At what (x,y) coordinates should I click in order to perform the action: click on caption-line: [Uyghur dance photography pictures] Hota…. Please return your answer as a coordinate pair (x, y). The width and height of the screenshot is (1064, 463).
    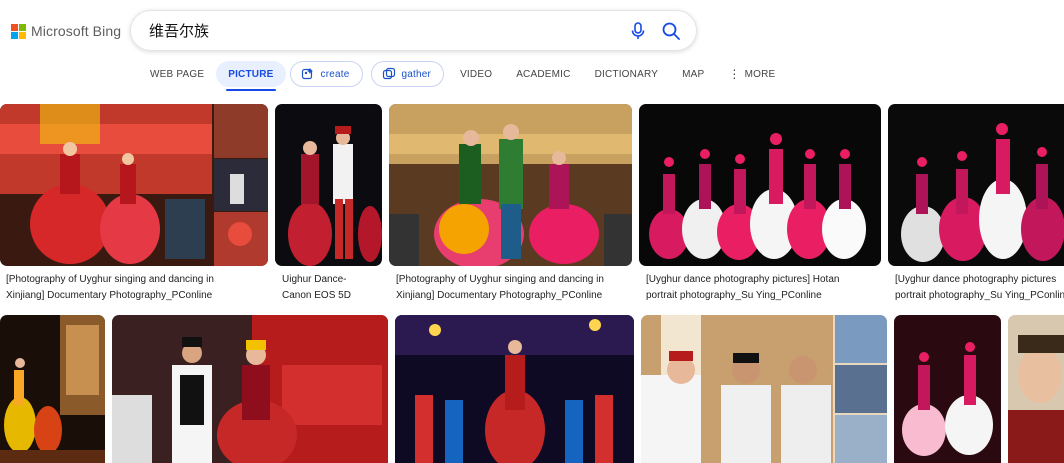
    Looking at the image, I should click on (743, 279).